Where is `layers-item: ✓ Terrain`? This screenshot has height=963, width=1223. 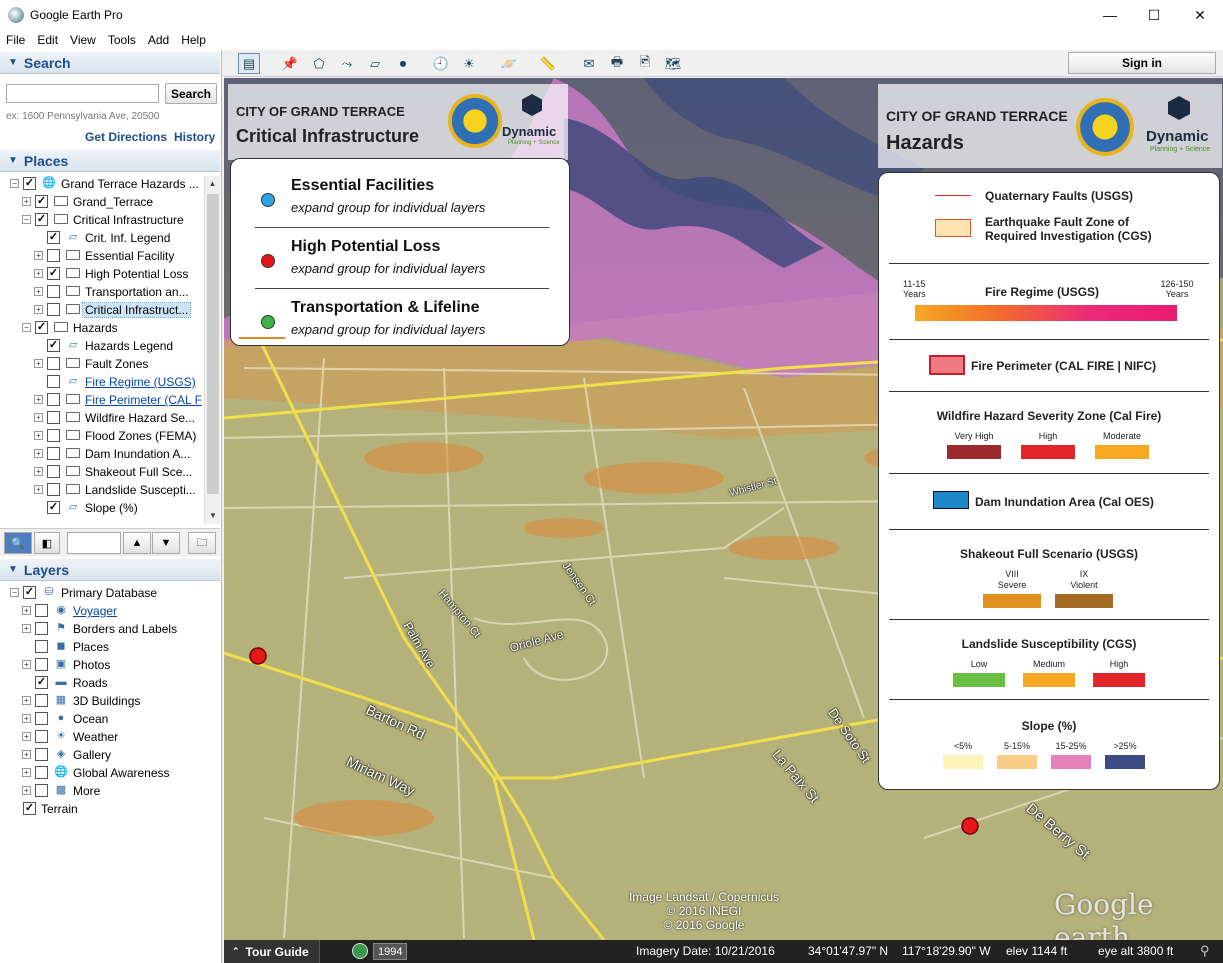
layers-item: ✓ Terrain is located at coordinates (109, 809).